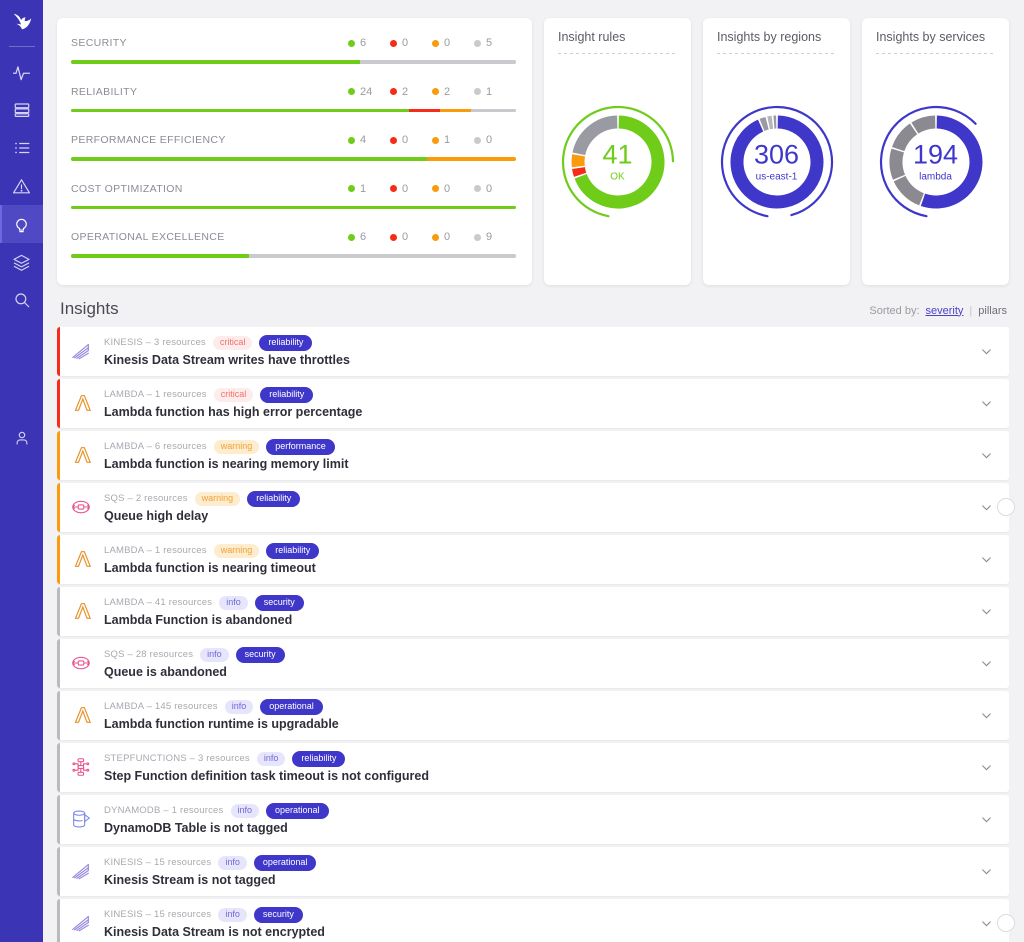 The image size is (1024, 942). Describe the element at coordinates (216, 62) in the screenshot. I see `progress-segment-green` at that location.